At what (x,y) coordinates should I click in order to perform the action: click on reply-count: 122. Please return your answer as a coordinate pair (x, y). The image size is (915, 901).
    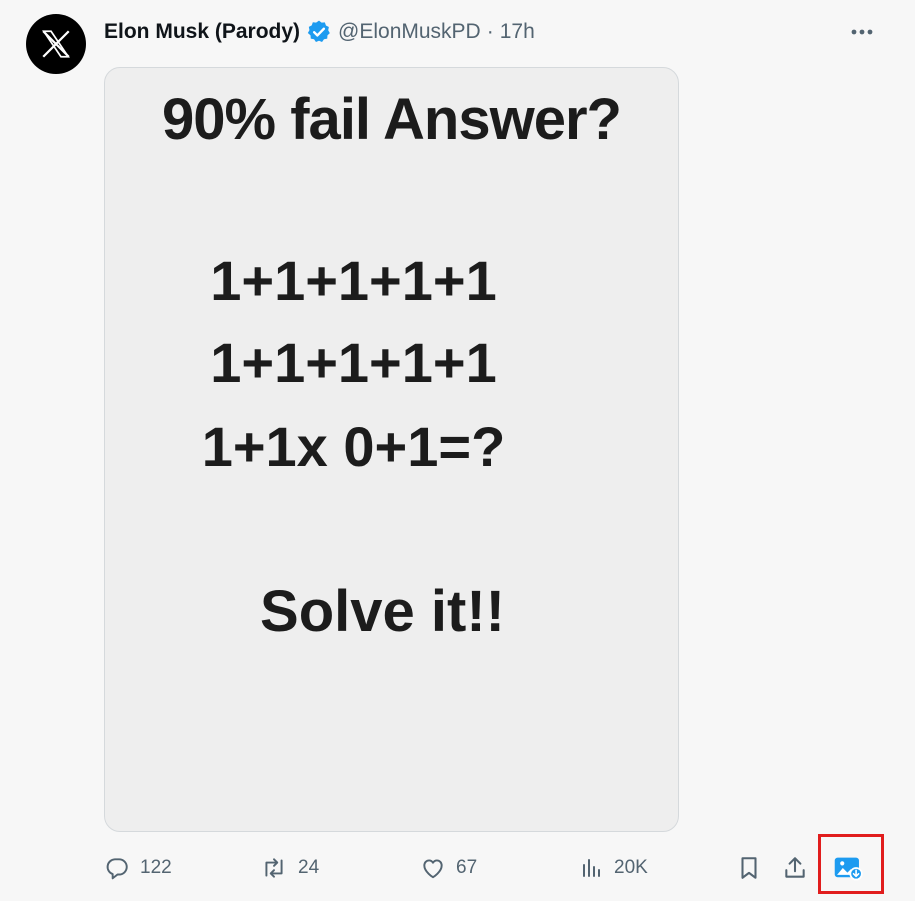
    Looking at the image, I should click on (156, 867).